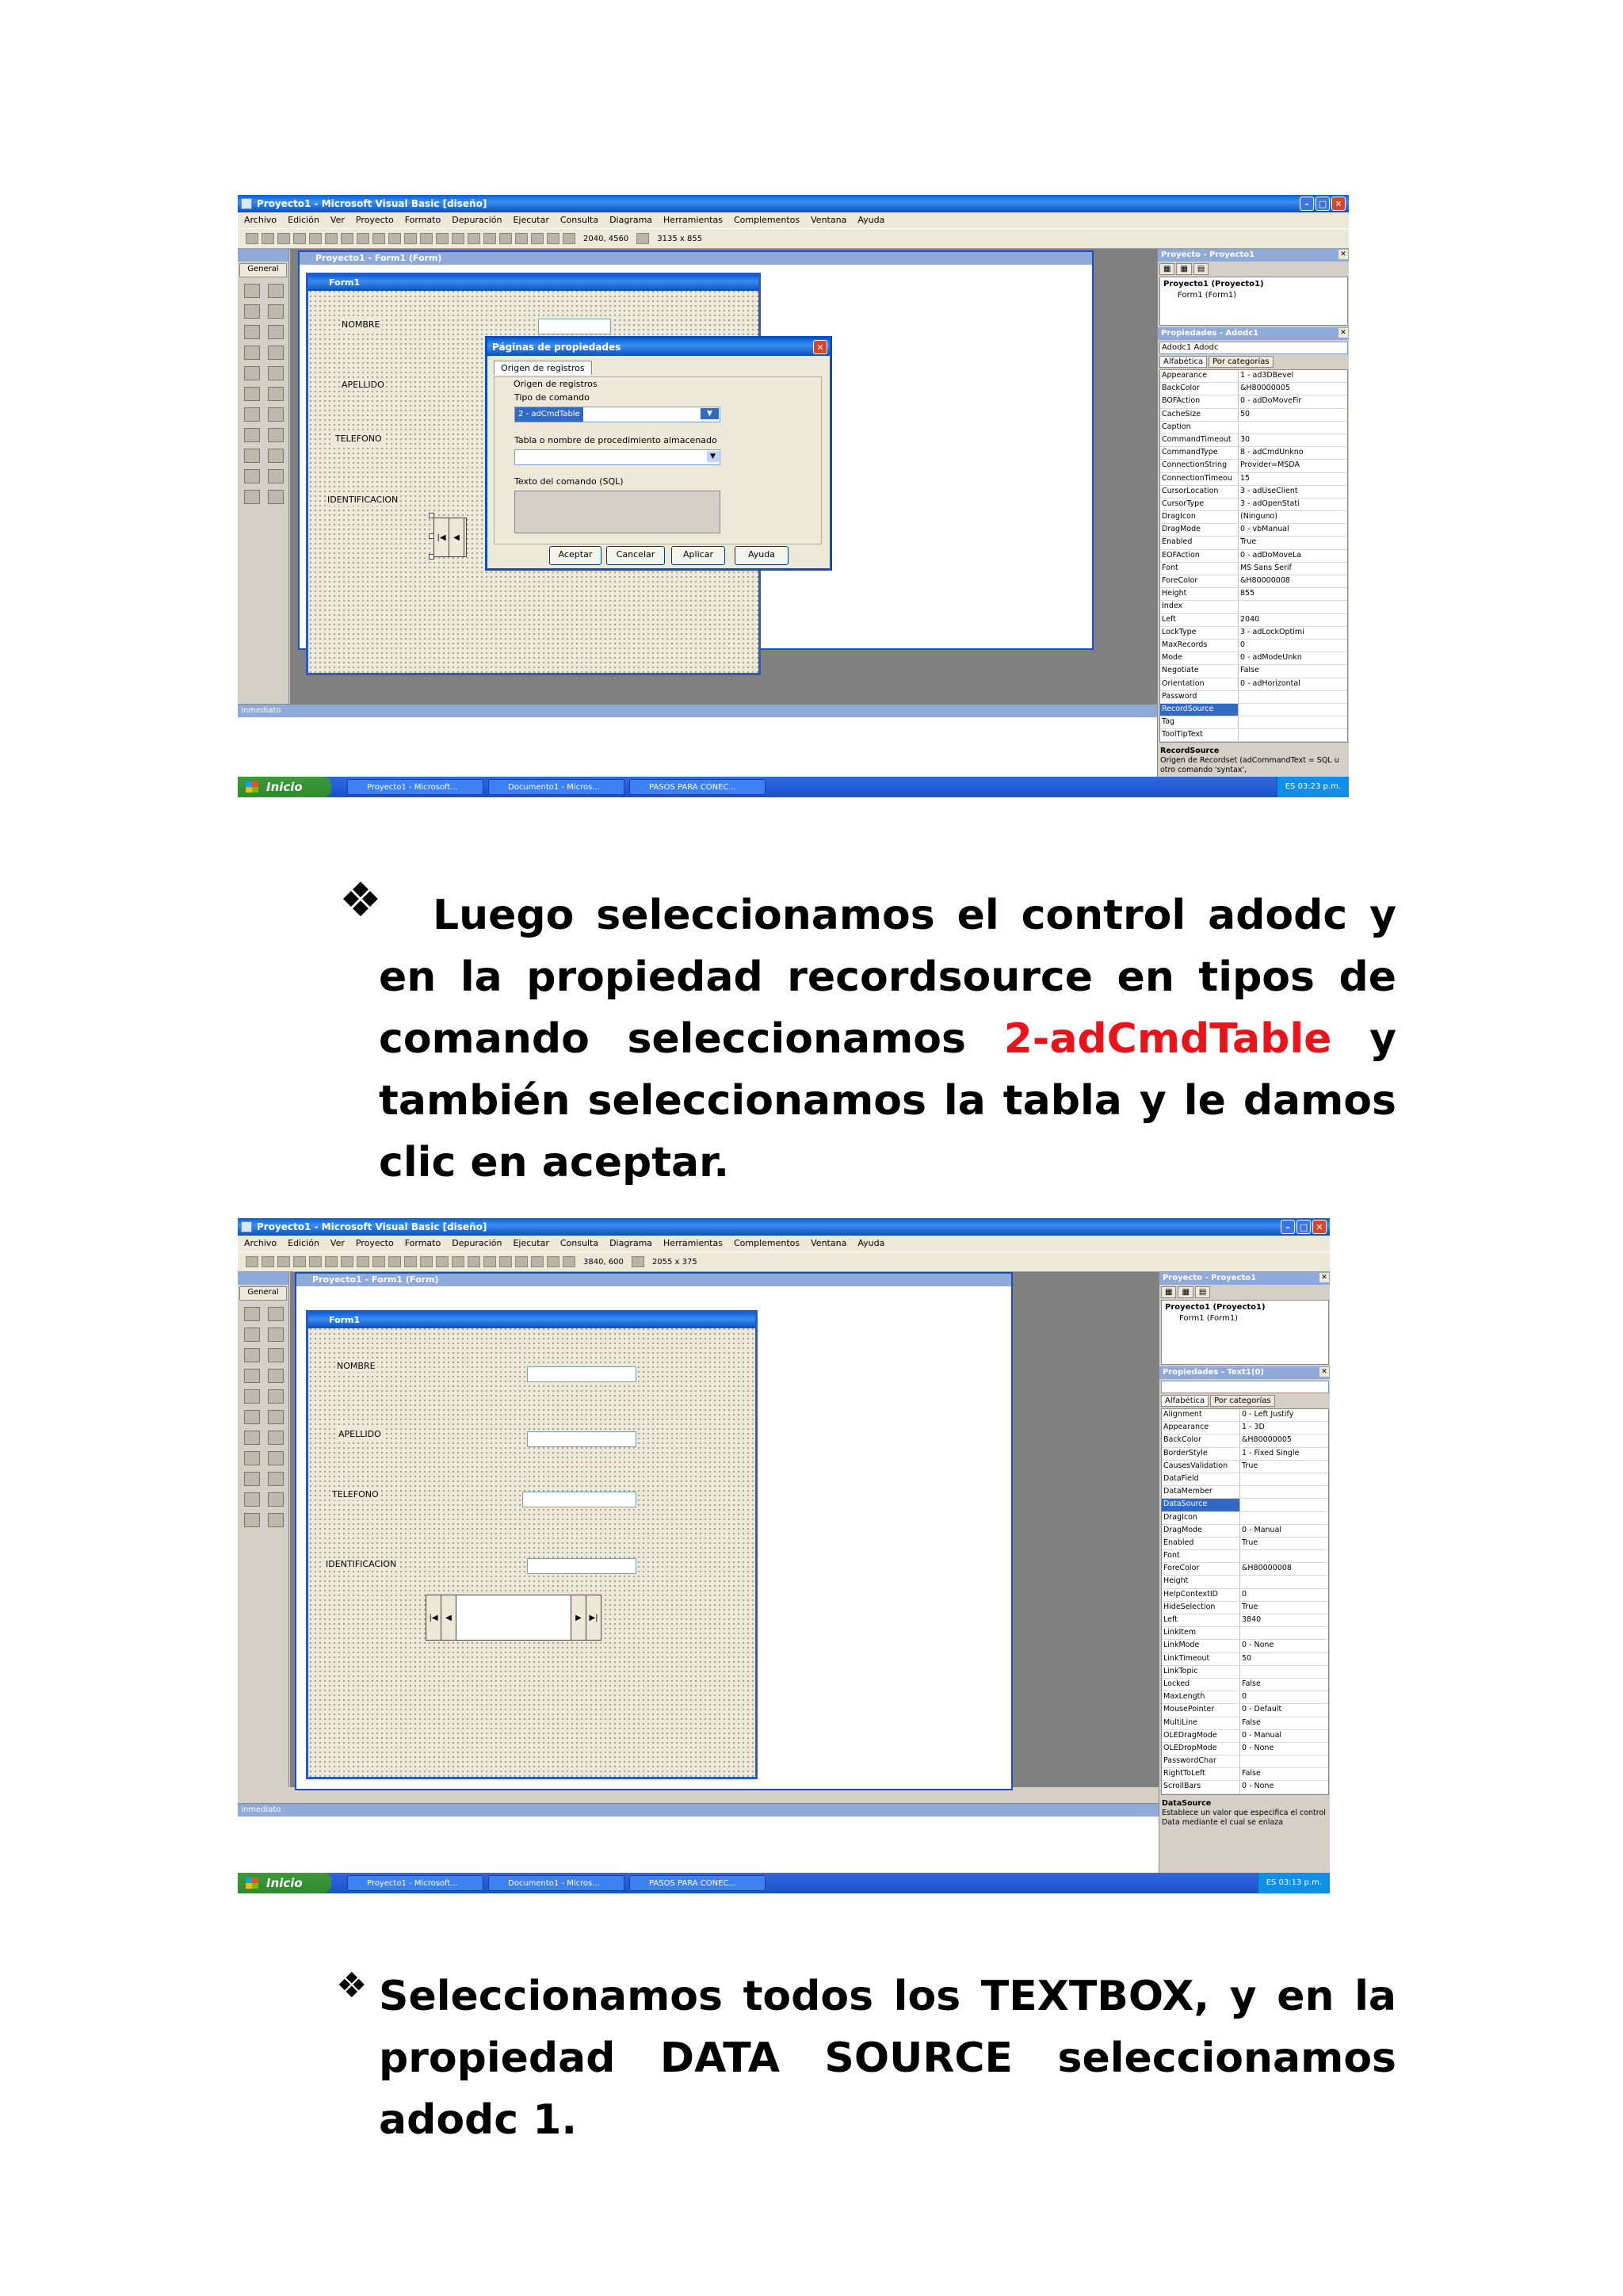 This screenshot has width=1623, height=2296. What do you see at coordinates (1253, 295) in the screenshot?
I see `tree-item-form: Form1 (Form1)` at bounding box center [1253, 295].